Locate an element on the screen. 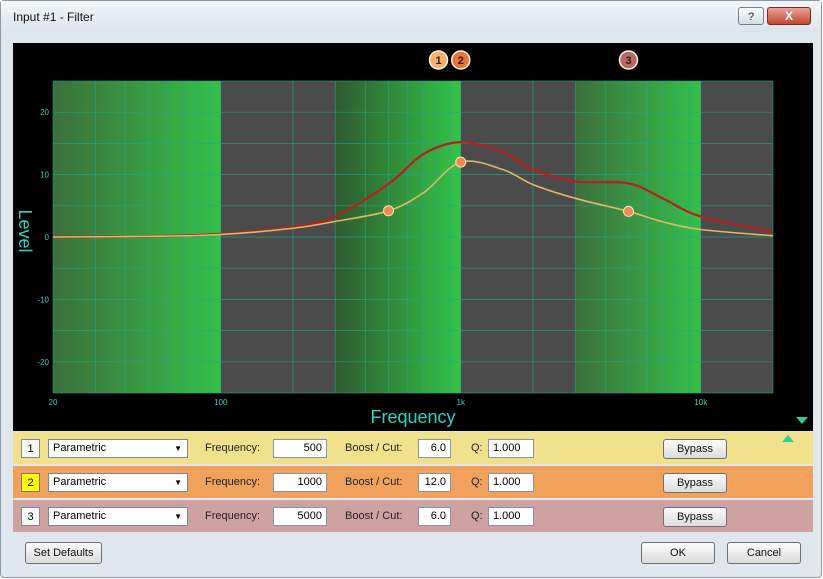 This screenshot has width=823, height=579. scroll-up-icon is located at coordinates (788, 438).